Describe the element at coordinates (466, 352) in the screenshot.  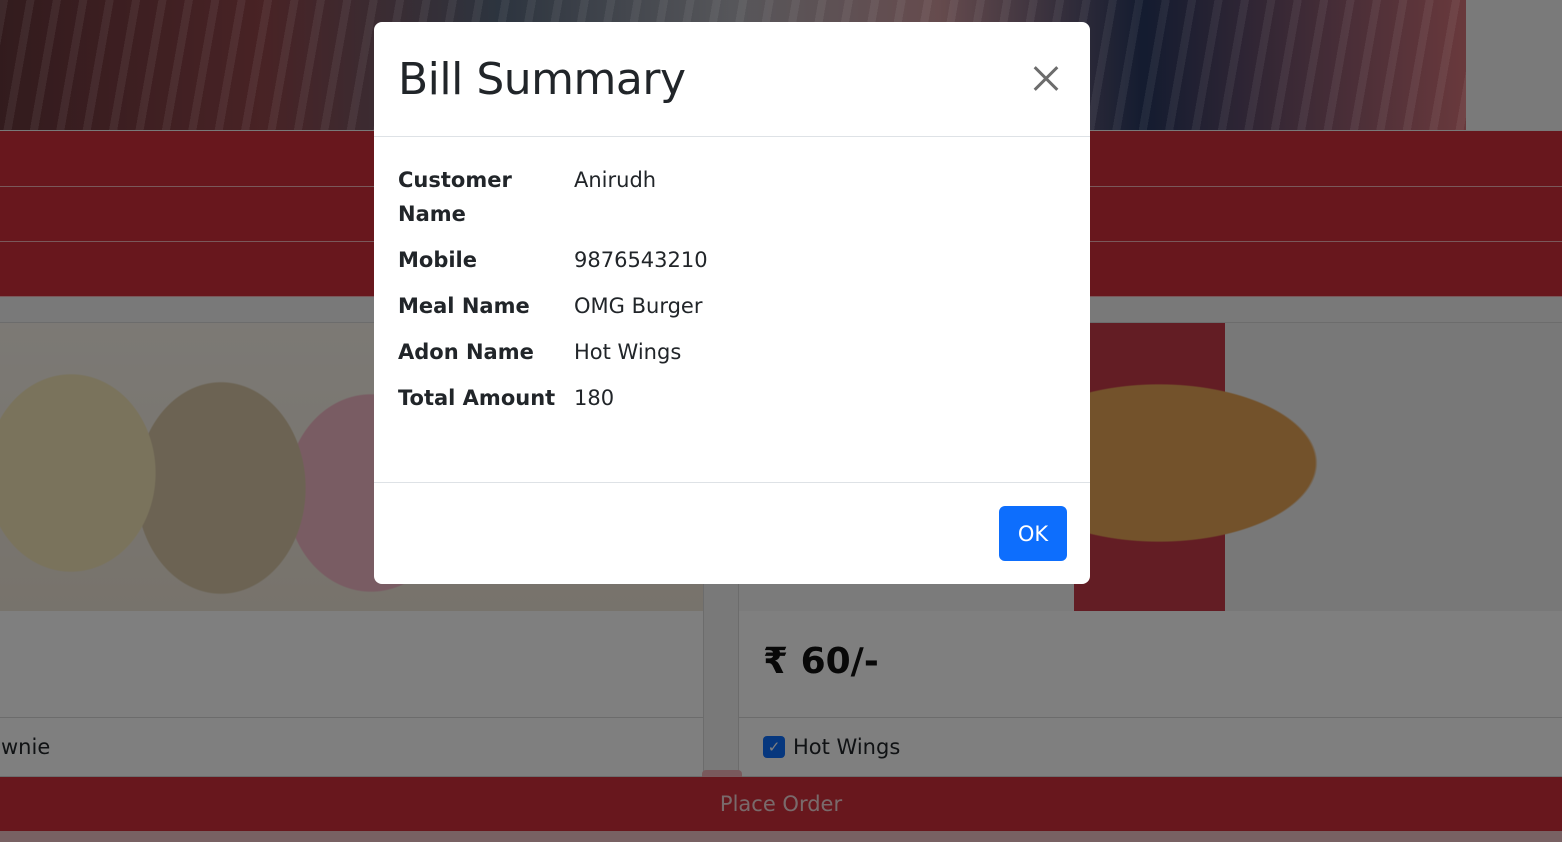
I see `row-label: Adon Name` at that location.